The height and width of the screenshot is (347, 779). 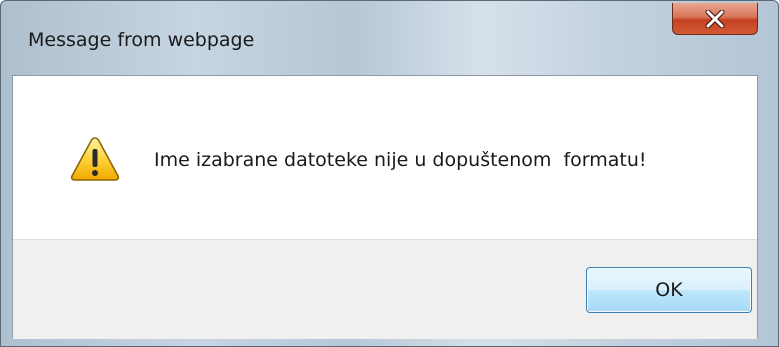 I want to click on ok-button: OK, so click(x=669, y=290).